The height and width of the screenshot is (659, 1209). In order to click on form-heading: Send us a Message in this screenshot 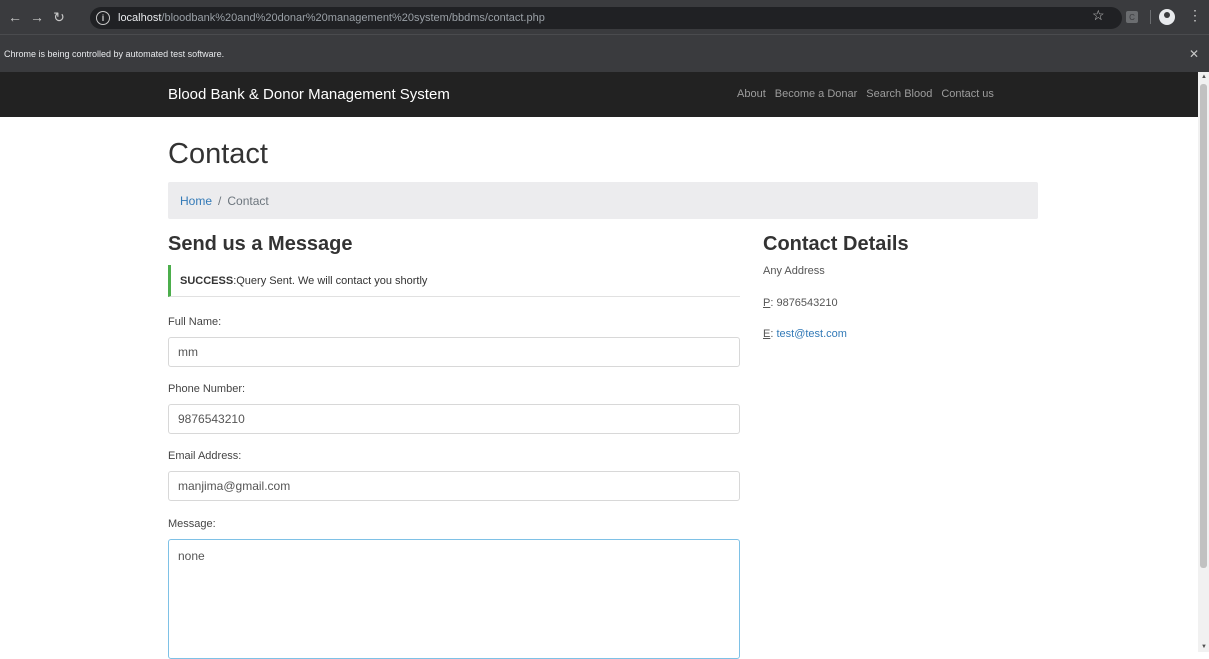, I will do `click(260, 244)`.